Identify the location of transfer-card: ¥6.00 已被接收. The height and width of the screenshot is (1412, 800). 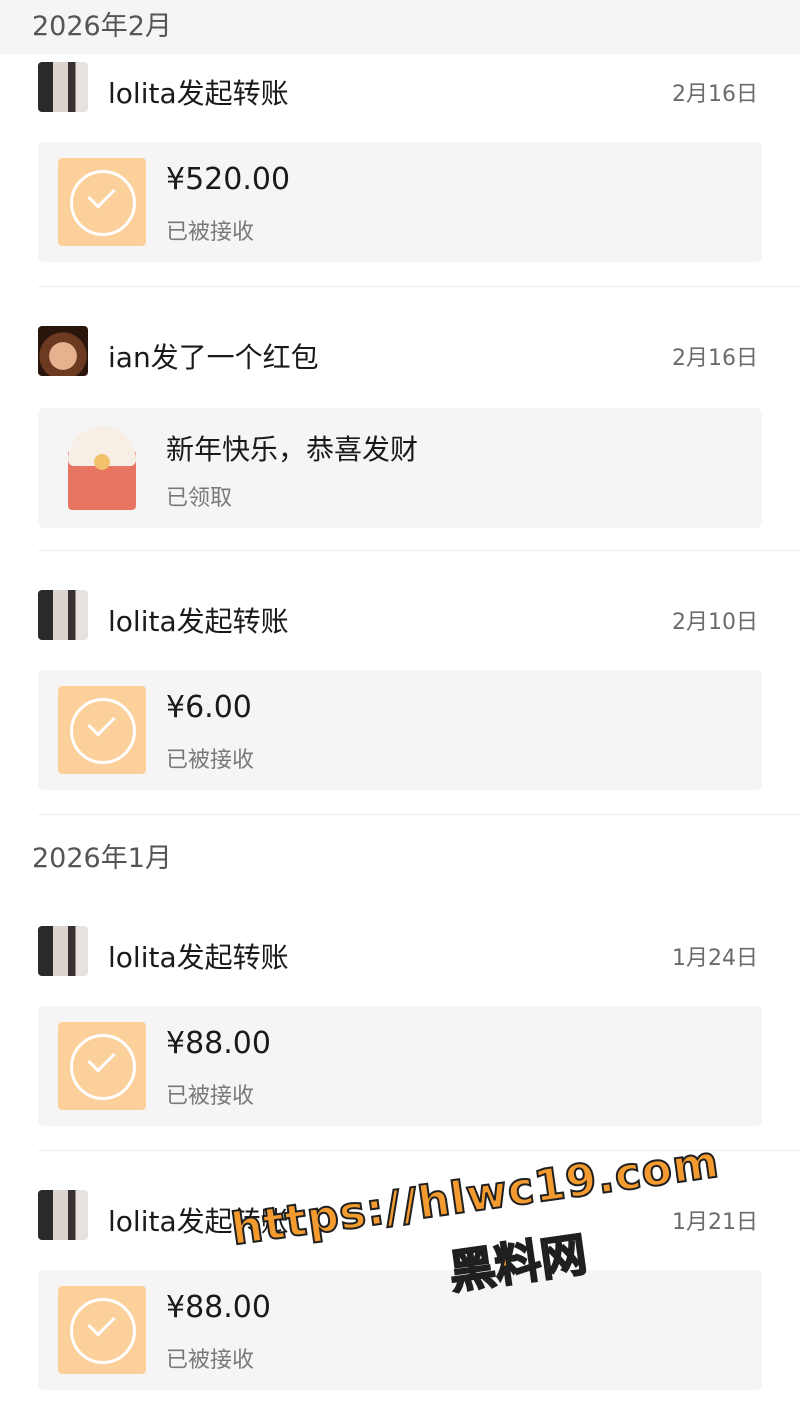
(400, 730).